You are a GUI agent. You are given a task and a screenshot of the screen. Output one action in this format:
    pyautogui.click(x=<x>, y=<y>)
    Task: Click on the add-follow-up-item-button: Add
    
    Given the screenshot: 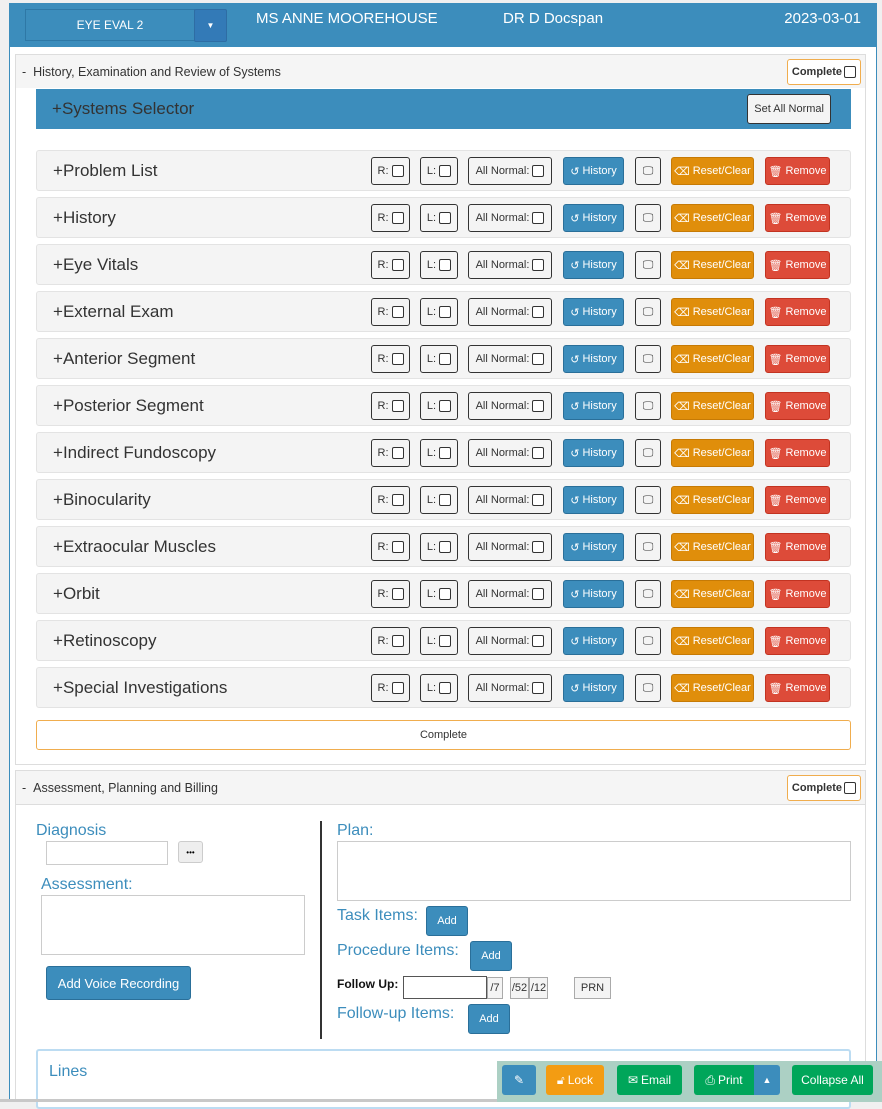 What is the action you would take?
    pyautogui.click(x=489, y=1019)
    